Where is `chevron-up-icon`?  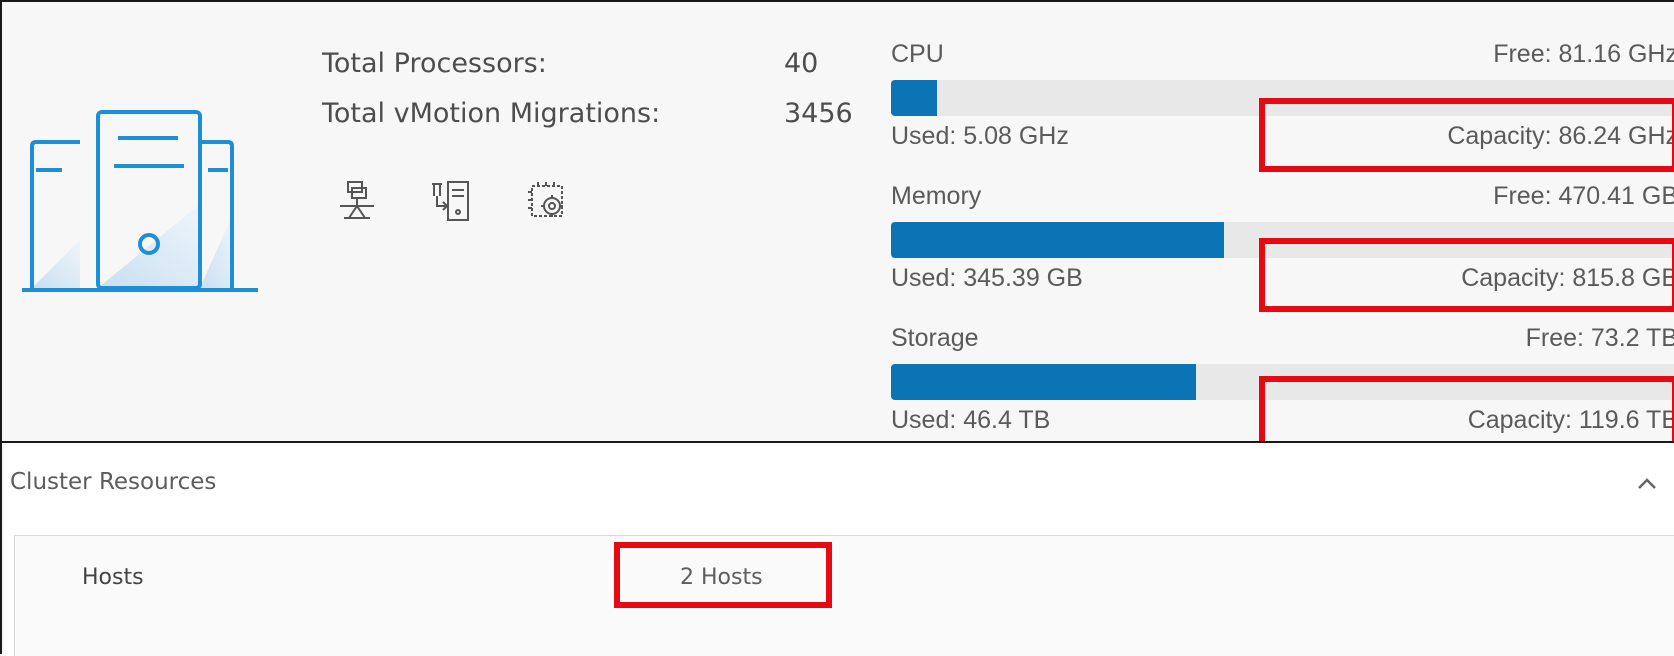
chevron-up-icon is located at coordinates (1647, 484).